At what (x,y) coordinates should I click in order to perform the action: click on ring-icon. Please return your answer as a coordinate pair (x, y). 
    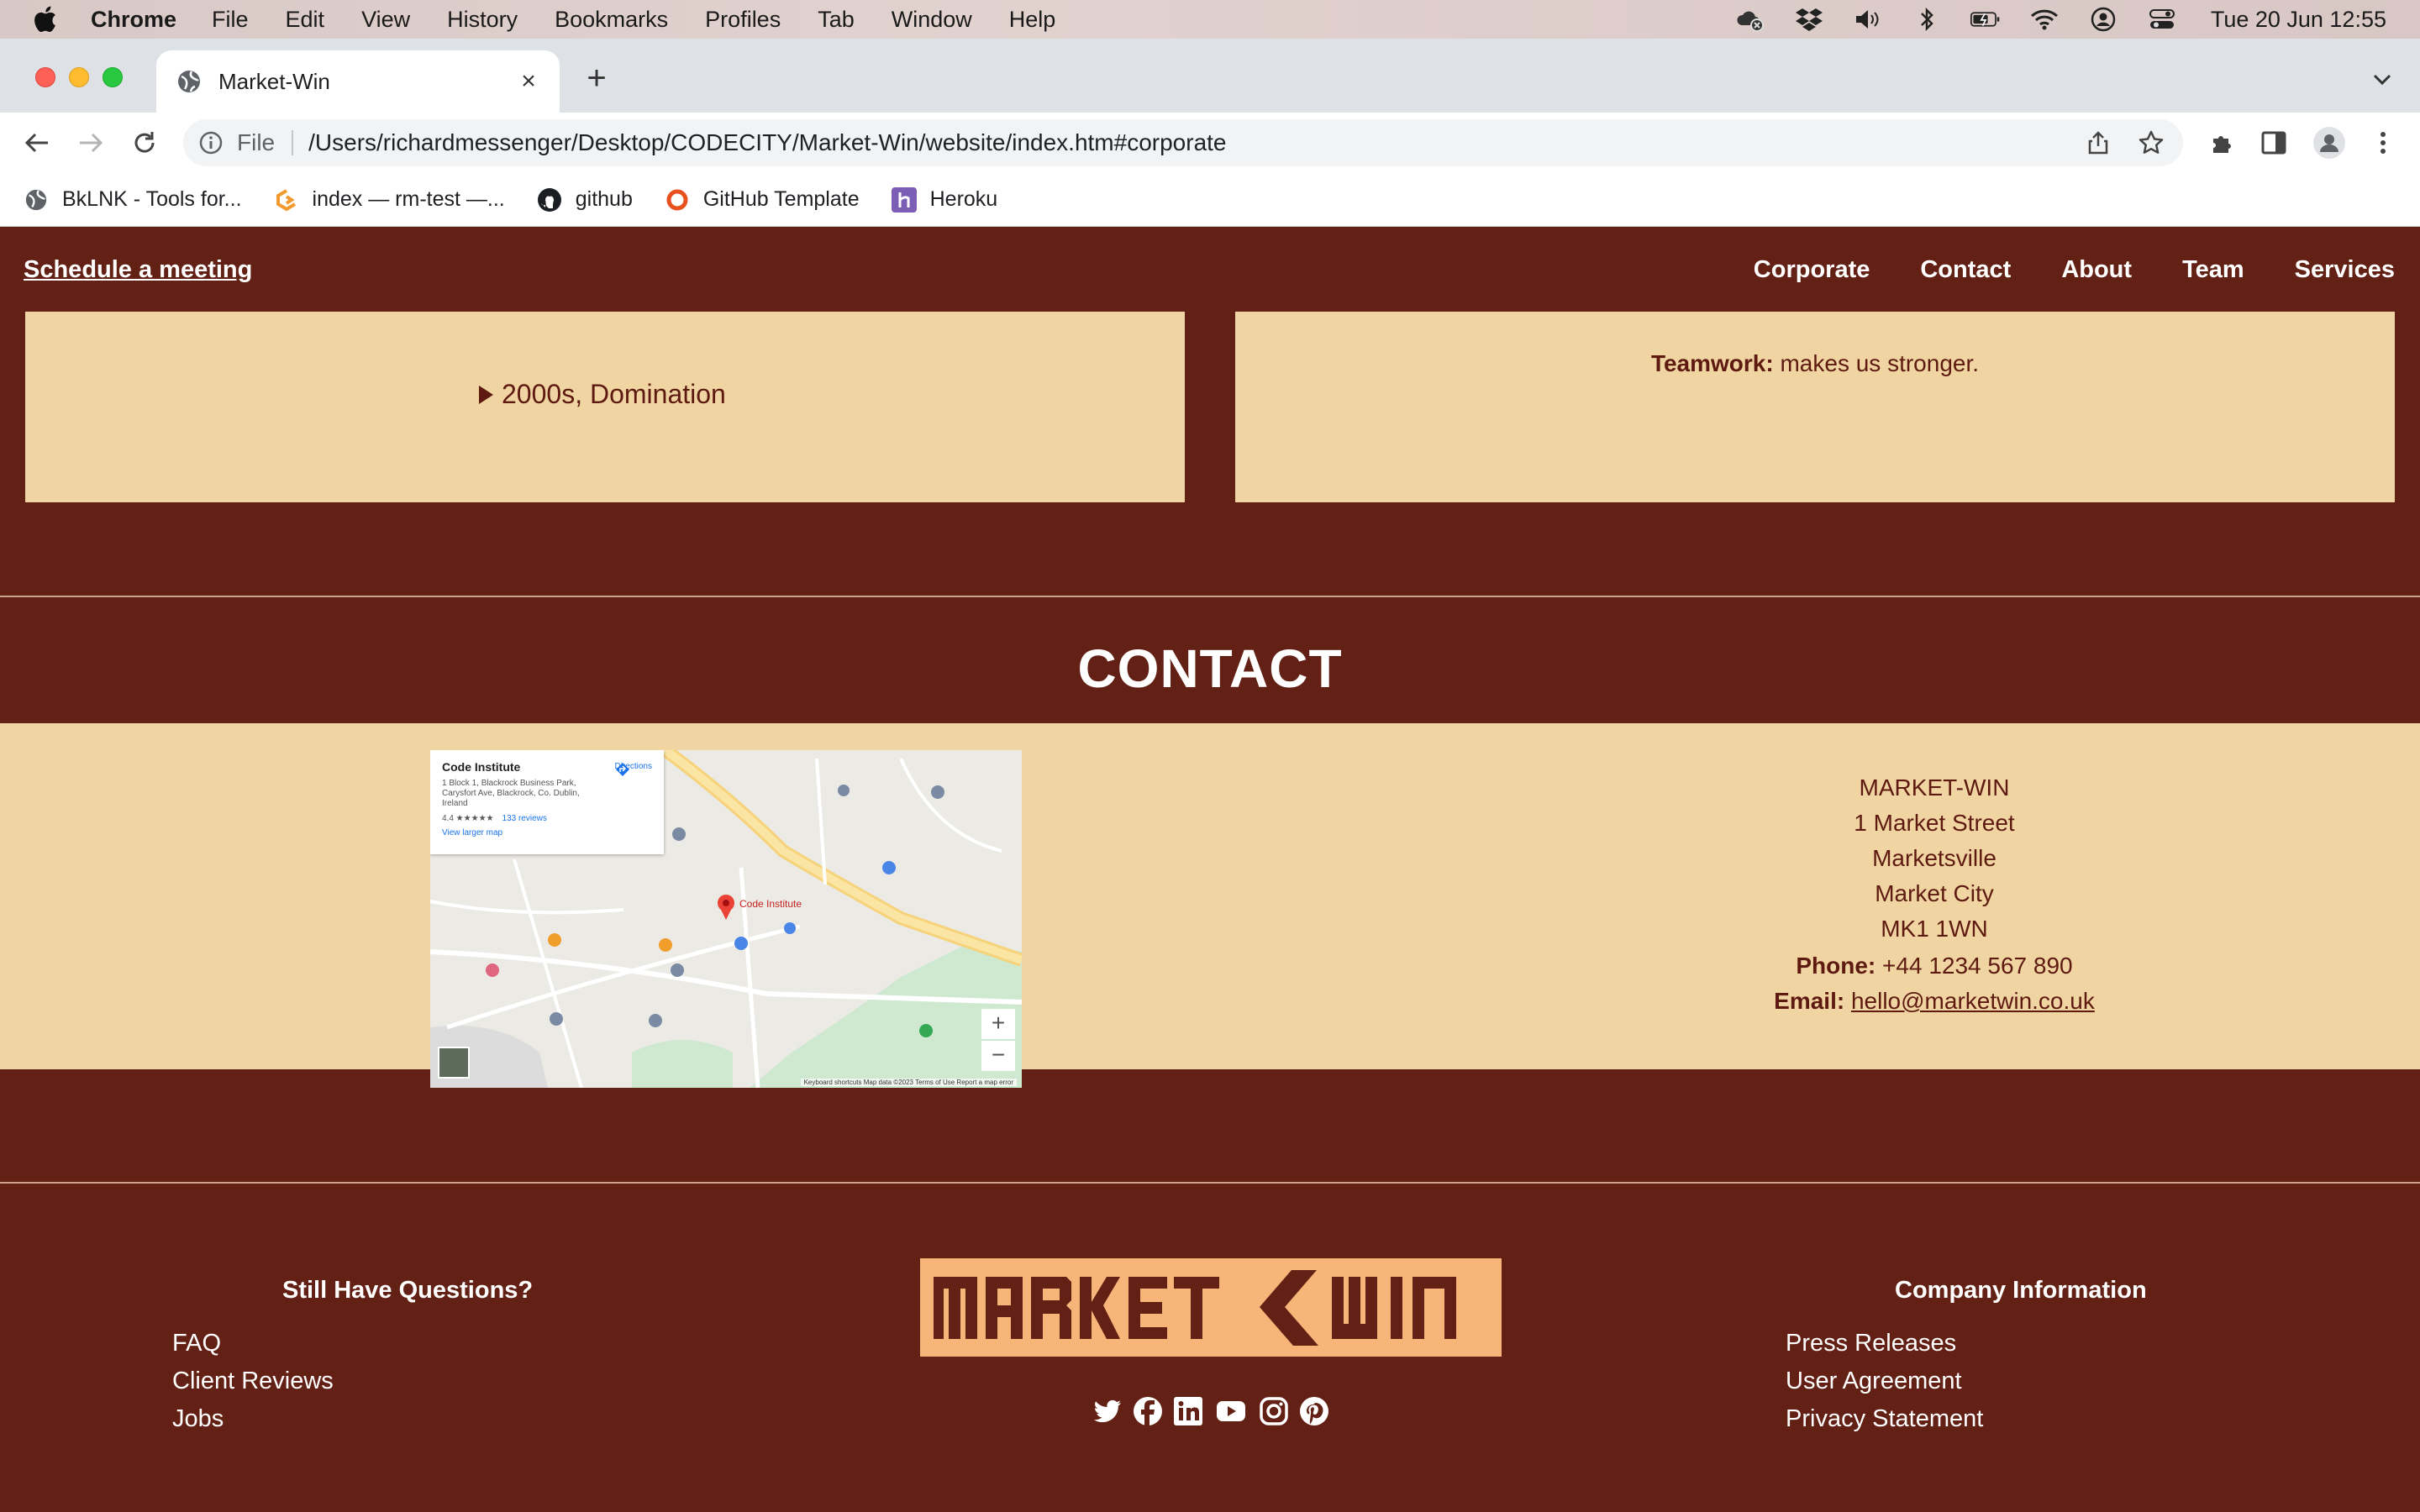
    Looking at the image, I should click on (677, 200).